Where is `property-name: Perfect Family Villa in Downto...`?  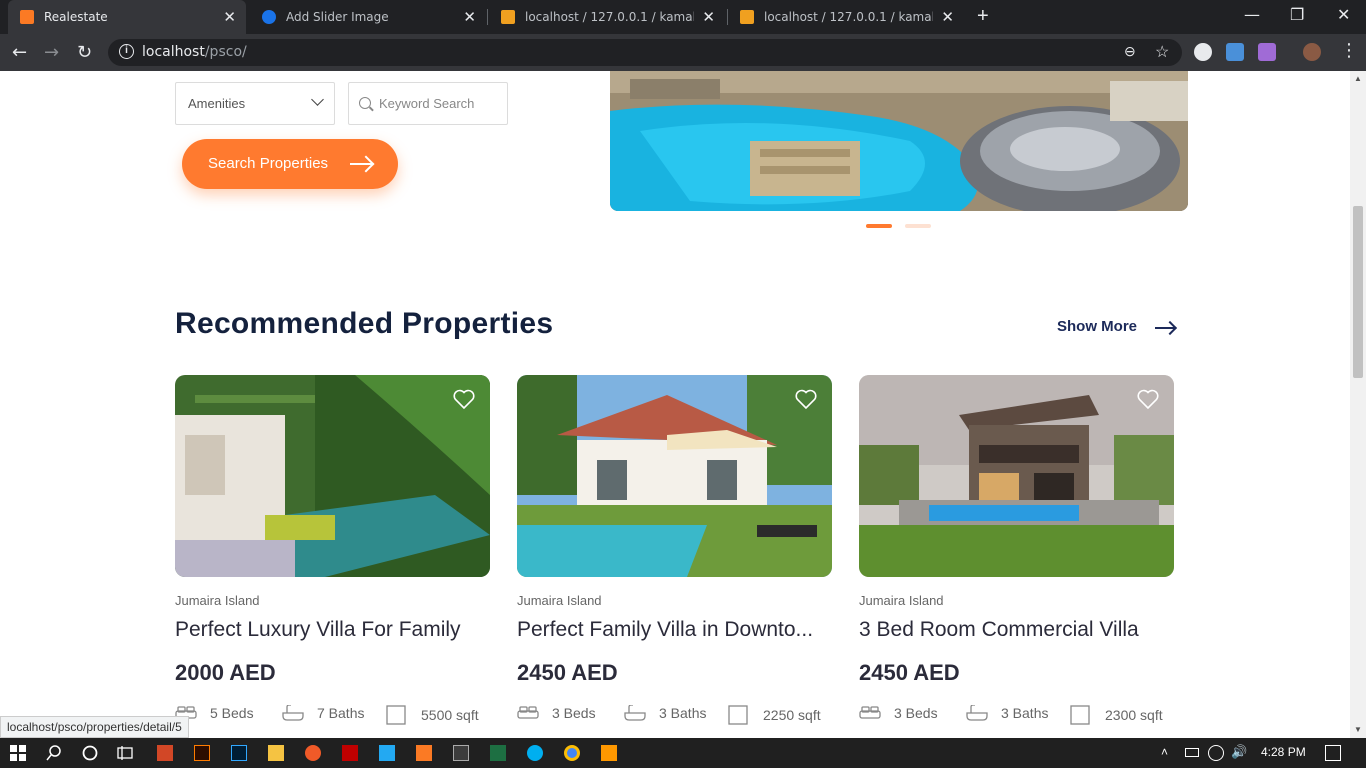 property-name: Perfect Family Villa in Downto... is located at coordinates (674, 630).